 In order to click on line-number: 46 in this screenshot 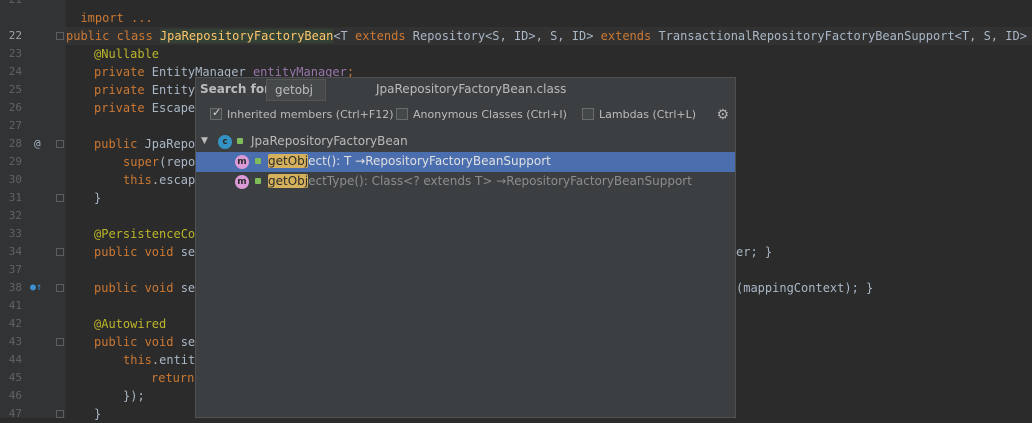, I will do `click(15, 395)`.